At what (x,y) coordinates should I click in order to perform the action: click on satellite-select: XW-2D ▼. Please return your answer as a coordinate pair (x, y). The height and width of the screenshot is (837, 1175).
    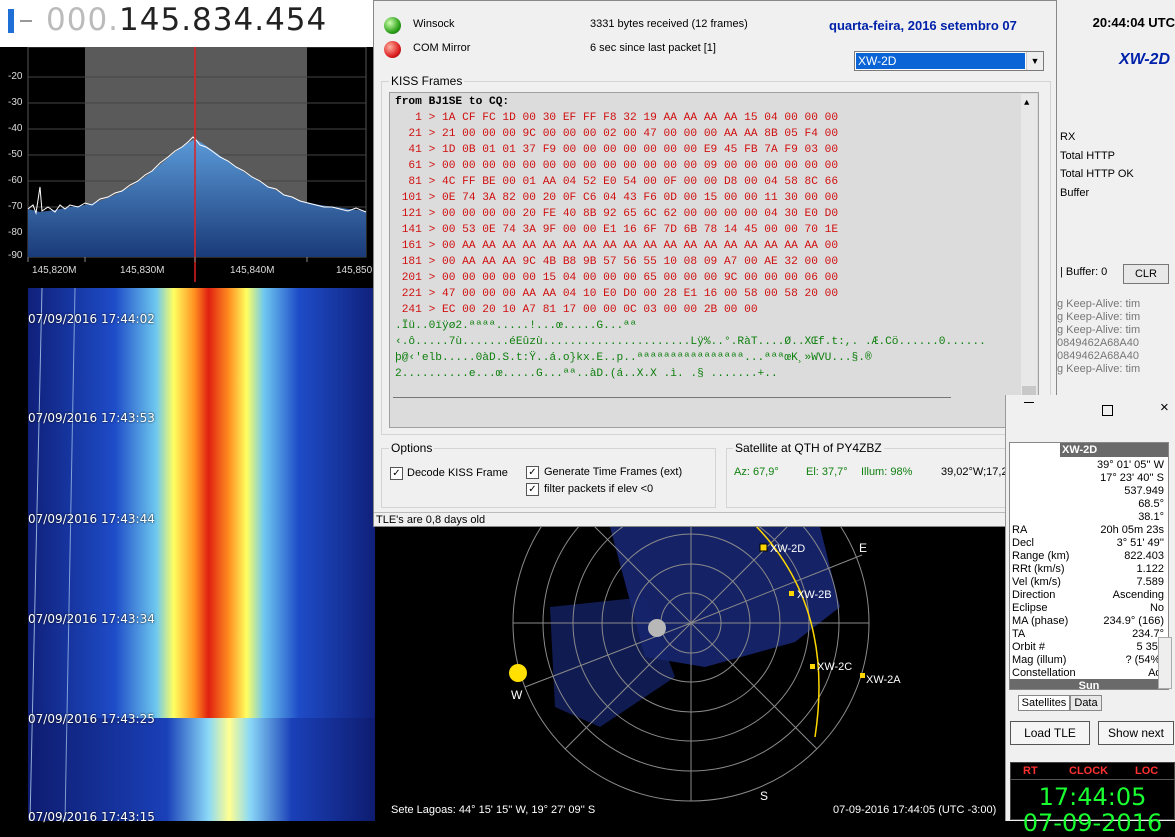
    Looking at the image, I should click on (949, 61).